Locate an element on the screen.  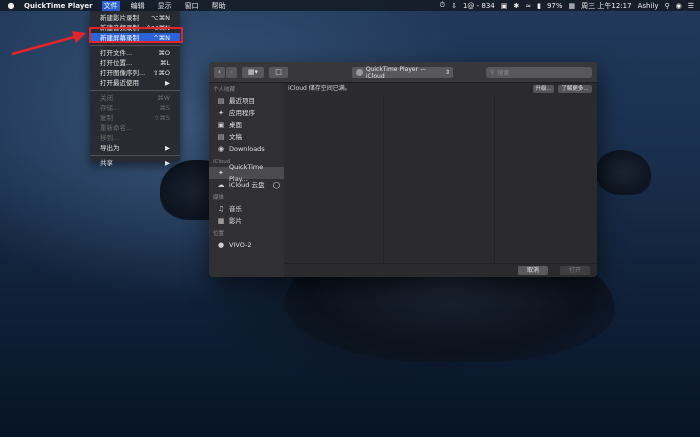
cloud-icon: ☁ is located at coordinates (221, 185).